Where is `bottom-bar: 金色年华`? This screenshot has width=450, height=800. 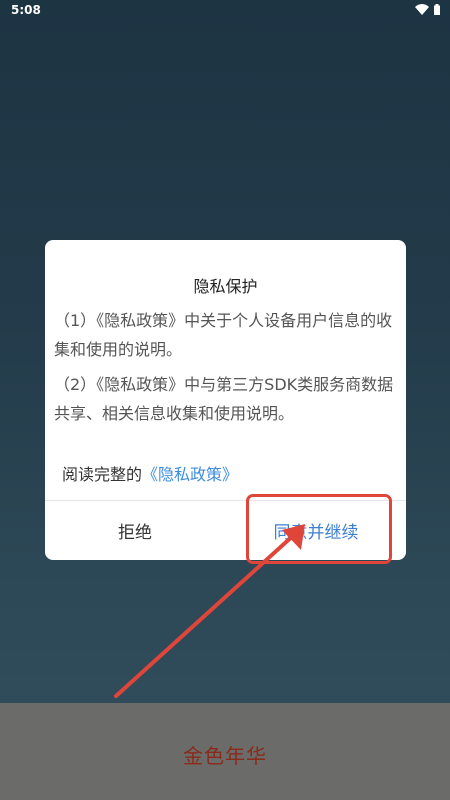 bottom-bar: 金色年华 is located at coordinates (225, 751).